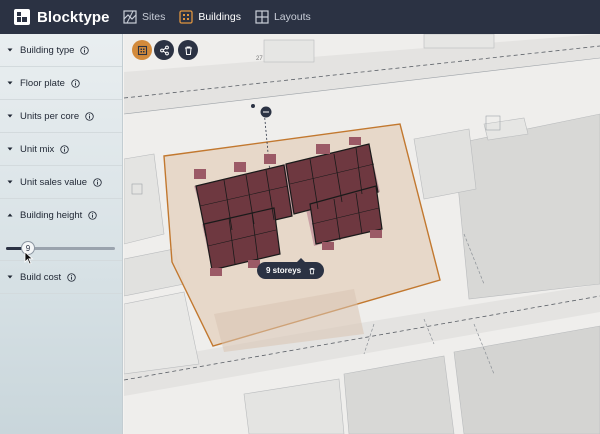 Image resolution: width=600 pixels, height=434 pixels. I want to click on main-nav: Sites Buildings Layouts, so click(224, 17).